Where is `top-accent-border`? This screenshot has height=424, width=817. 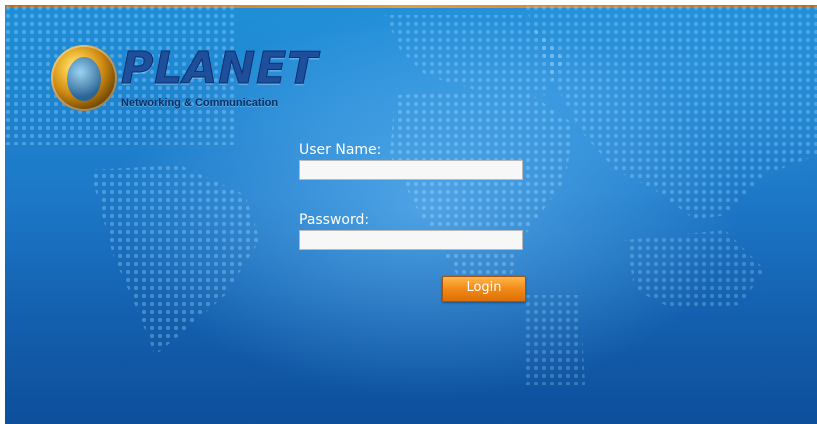
top-accent-border is located at coordinates (411, 6).